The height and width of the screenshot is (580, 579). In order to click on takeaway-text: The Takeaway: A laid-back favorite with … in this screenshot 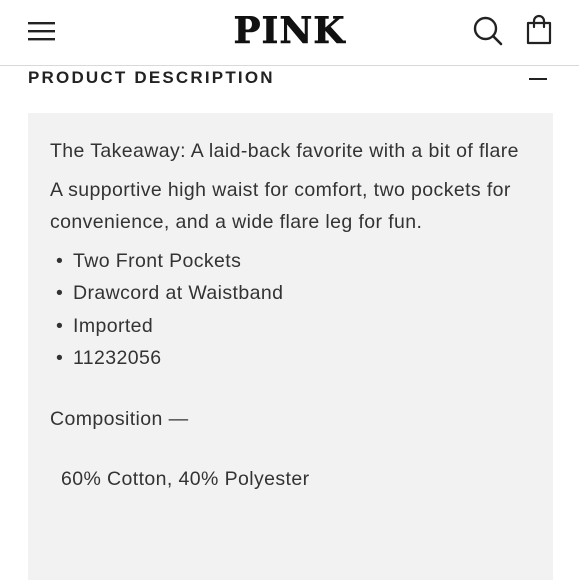, I will do `click(284, 151)`.